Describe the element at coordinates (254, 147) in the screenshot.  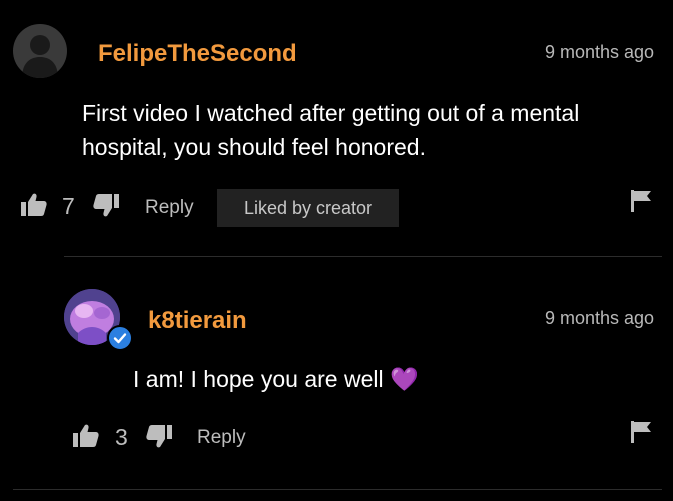
I see `comment-text-line: hospital, you should feel honored.` at that location.